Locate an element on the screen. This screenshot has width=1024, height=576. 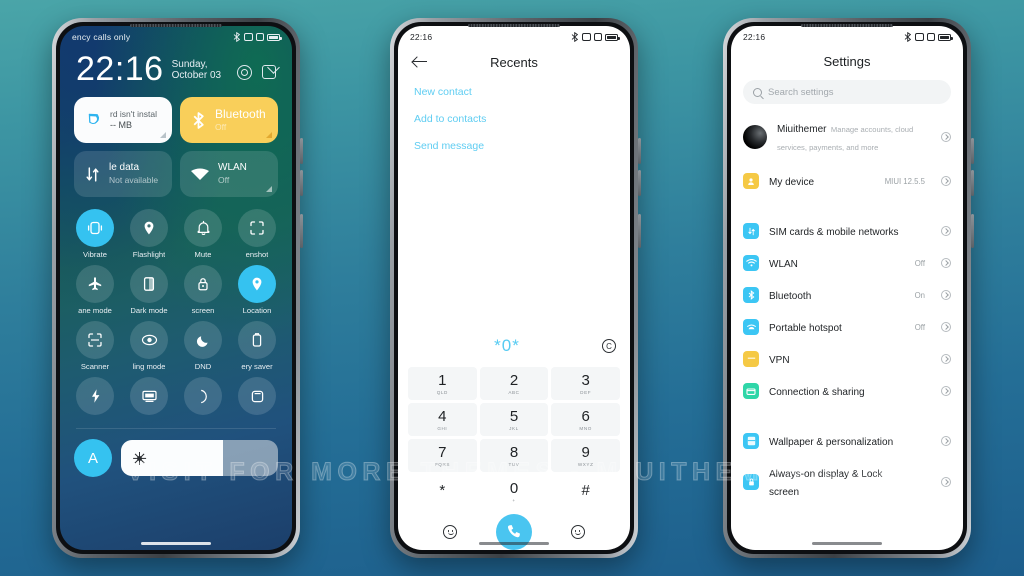
toggle-square is located at coordinates (257, 397).